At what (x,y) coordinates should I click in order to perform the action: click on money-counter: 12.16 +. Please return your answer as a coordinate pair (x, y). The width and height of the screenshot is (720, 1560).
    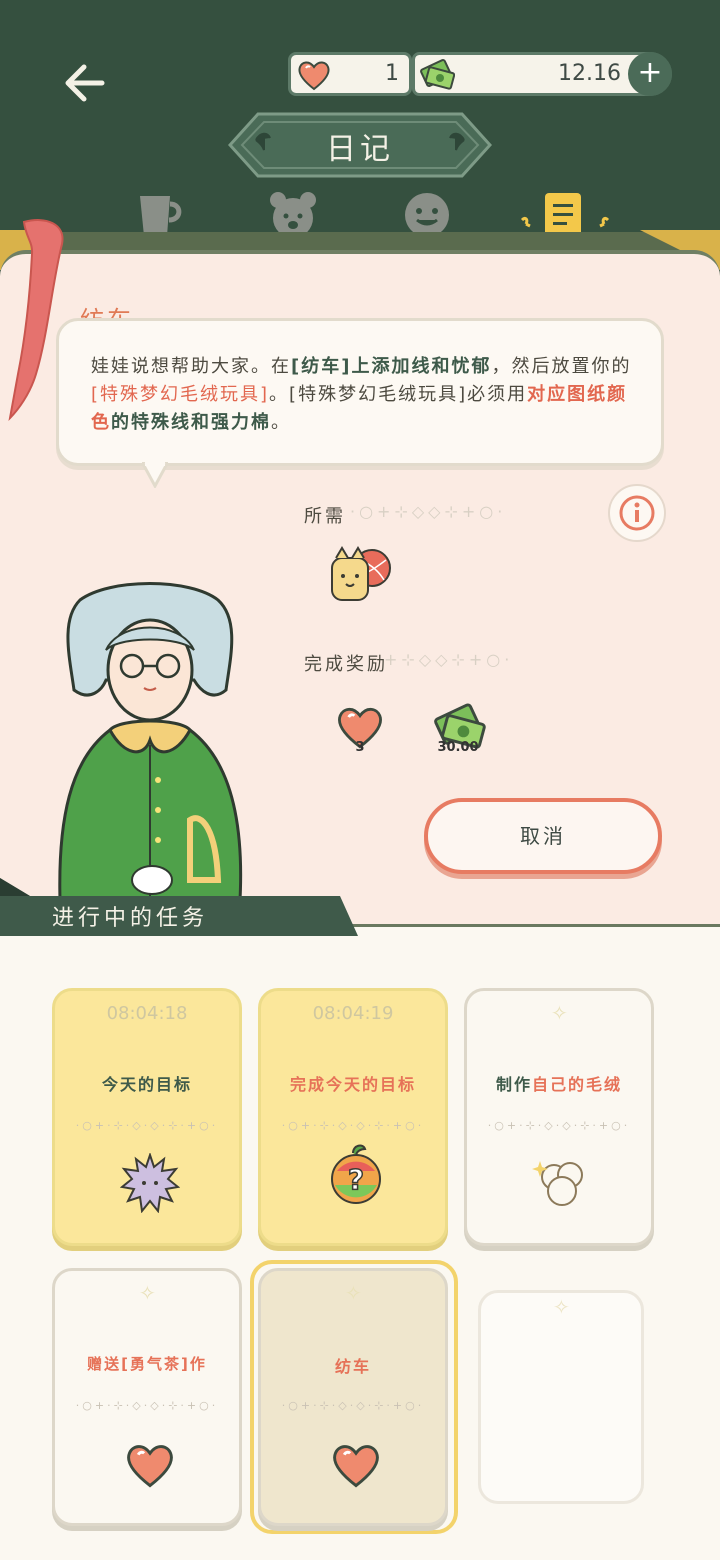
    Looking at the image, I should click on (542, 74).